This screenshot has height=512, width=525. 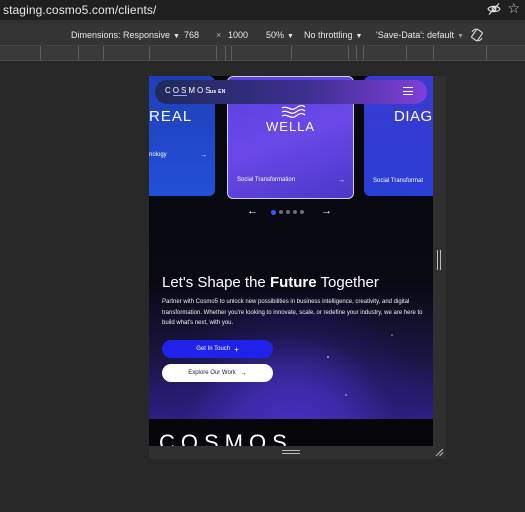 I want to click on site-logo: COSMOS, so click(x=189, y=90).